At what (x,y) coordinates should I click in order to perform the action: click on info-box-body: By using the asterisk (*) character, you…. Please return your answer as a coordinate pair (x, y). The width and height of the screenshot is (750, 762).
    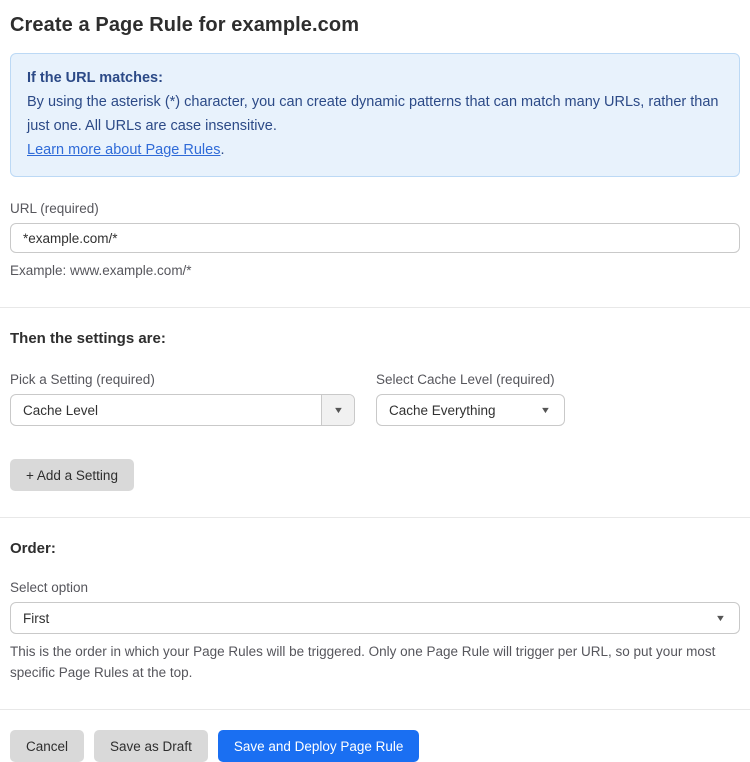
    Looking at the image, I should click on (373, 114).